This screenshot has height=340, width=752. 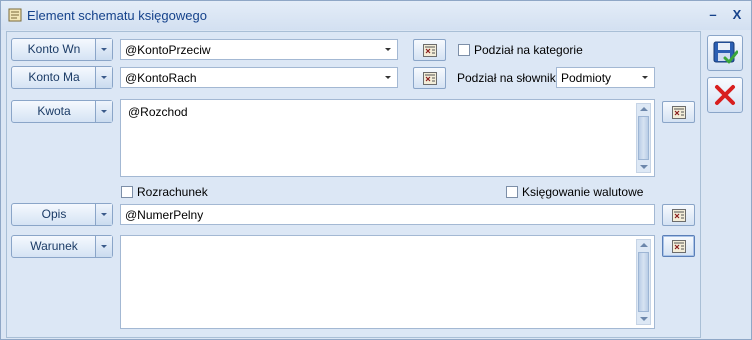 What do you see at coordinates (528, 50) in the screenshot?
I see `podzial-kategorie-label: Podział na kategorie` at bounding box center [528, 50].